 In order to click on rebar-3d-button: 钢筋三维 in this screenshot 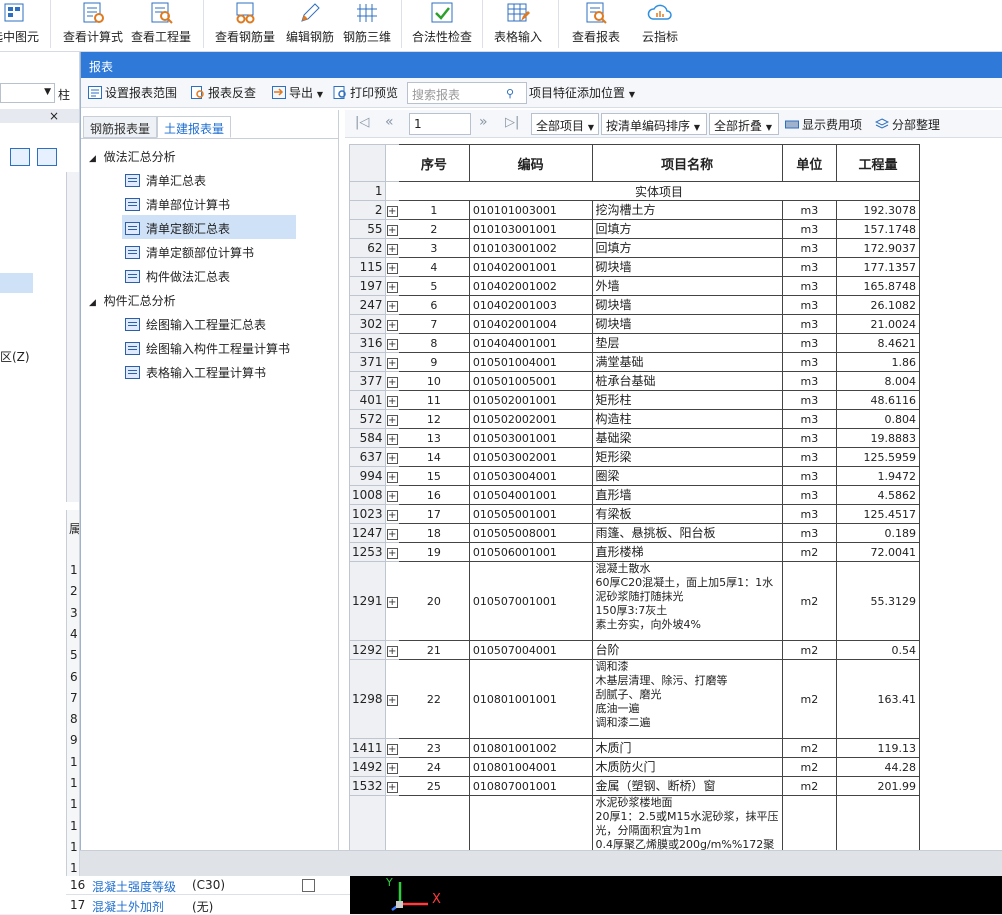, I will do `click(367, 26)`.